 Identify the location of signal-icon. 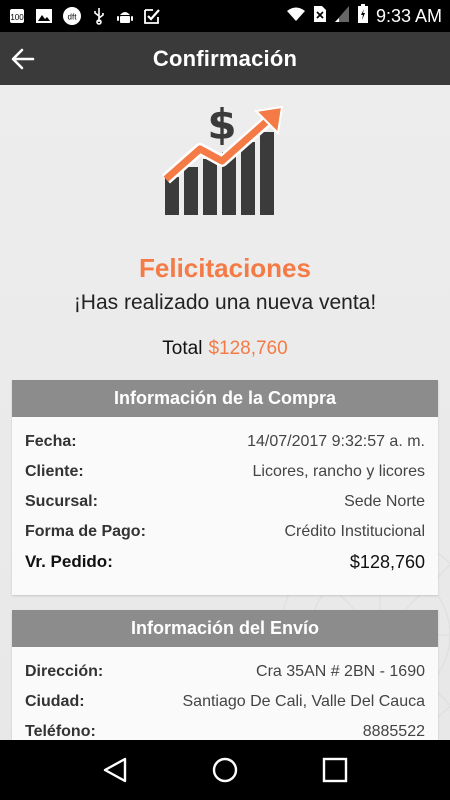
(342, 16).